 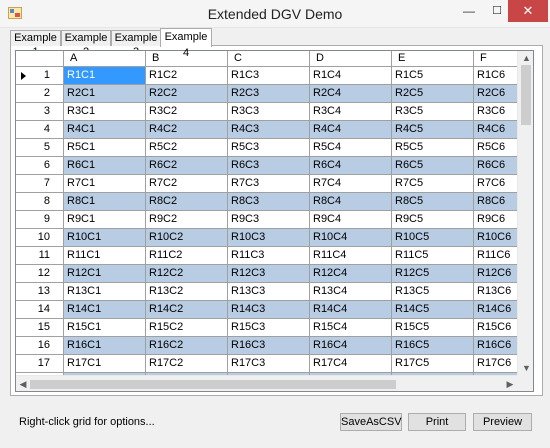 I want to click on grid-cell: R14C4, so click(x=351, y=310).